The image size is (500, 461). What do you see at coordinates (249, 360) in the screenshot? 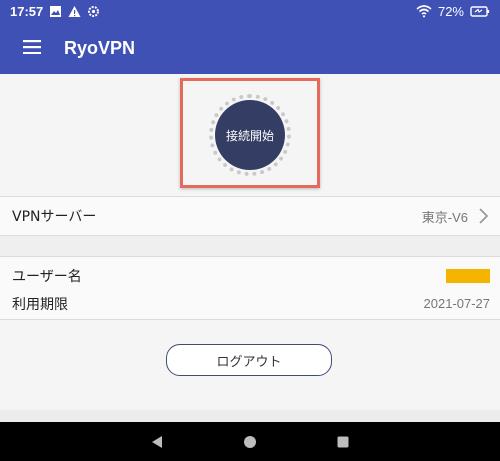
I see `logout-button: ログアウト` at bounding box center [249, 360].